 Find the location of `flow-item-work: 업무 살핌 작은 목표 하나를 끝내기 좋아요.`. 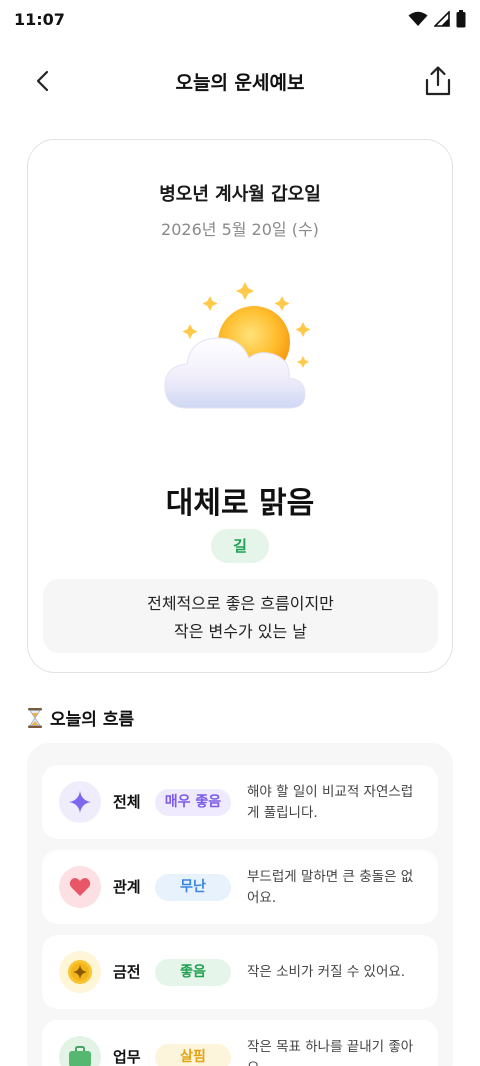

flow-item-work: 업무 살핌 작은 목표 하나를 끝내기 좋아요. is located at coordinates (240, 1043).